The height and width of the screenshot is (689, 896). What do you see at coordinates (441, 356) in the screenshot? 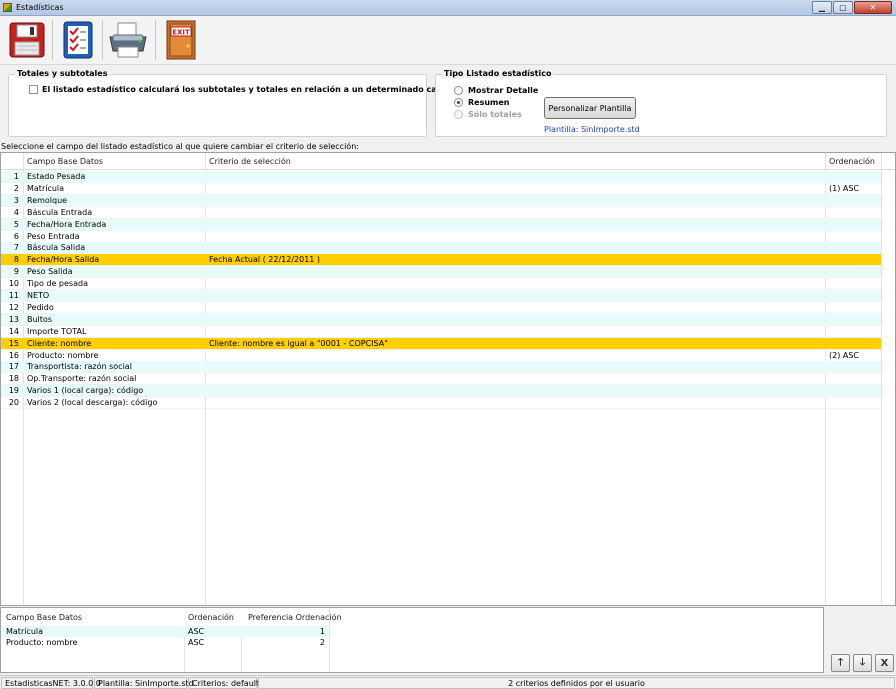
I see `grid-row: 16 Producto: nombre (2) ASC` at bounding box center [441, 356].